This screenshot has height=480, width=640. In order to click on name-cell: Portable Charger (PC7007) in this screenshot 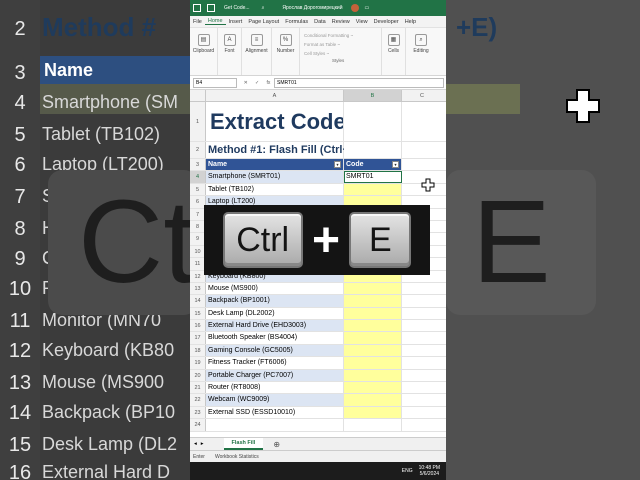, I will do `click(275, 375)`.